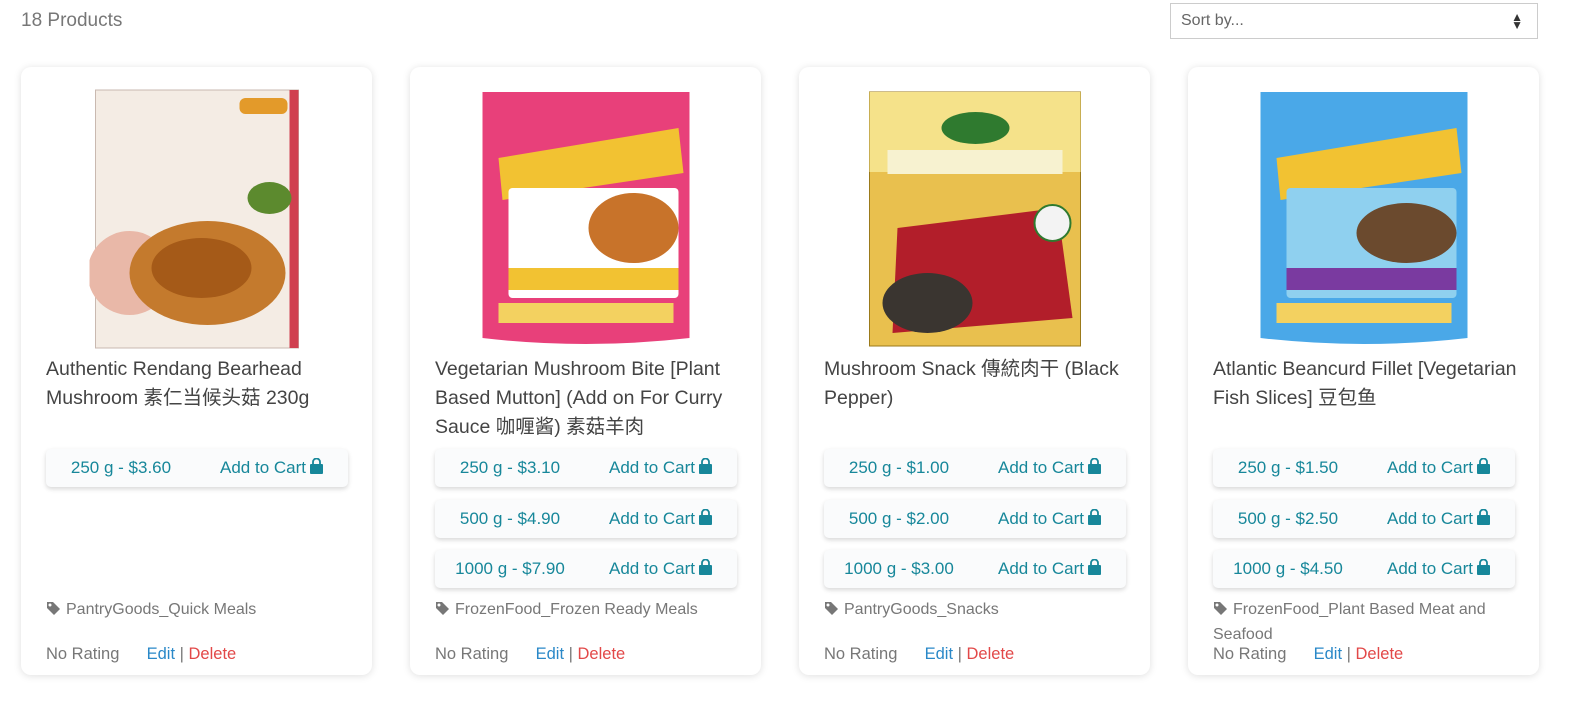 This screenshot has height=711, width=1595. I want to click on product-category: FrozenFood_Plant Based Meat and Seafood, so click(1363, 622).